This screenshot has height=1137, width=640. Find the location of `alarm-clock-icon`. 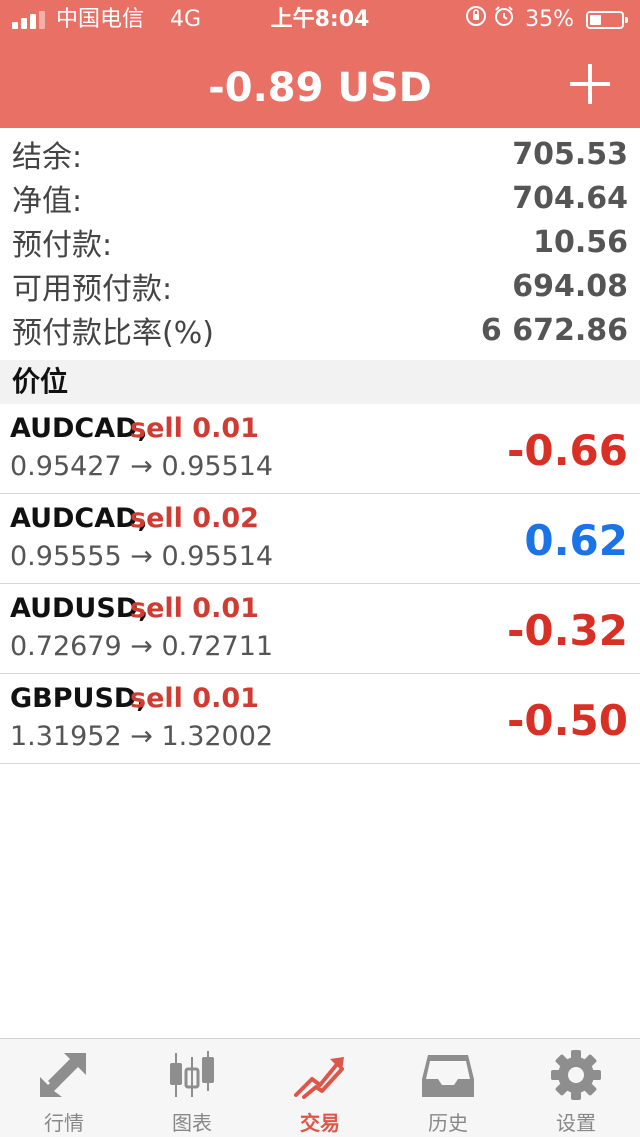

alarm-clock-icon is located at coordinates (504, 20).